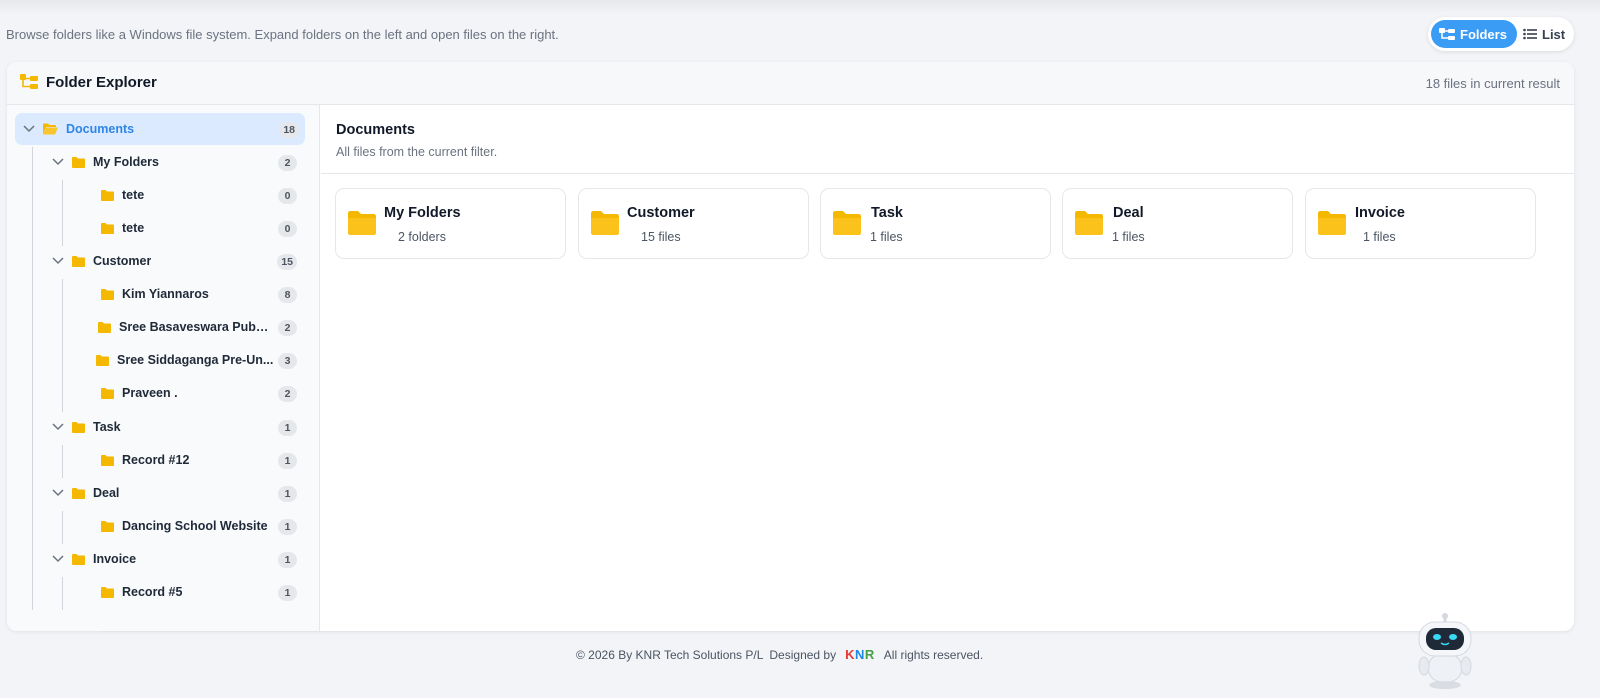 This screenshot has width=1600, height=698. What do you see at coordinates (126, 162) in the screenshot?
I see `tree-item-label: My Folders` at bounding box center [126, 162].